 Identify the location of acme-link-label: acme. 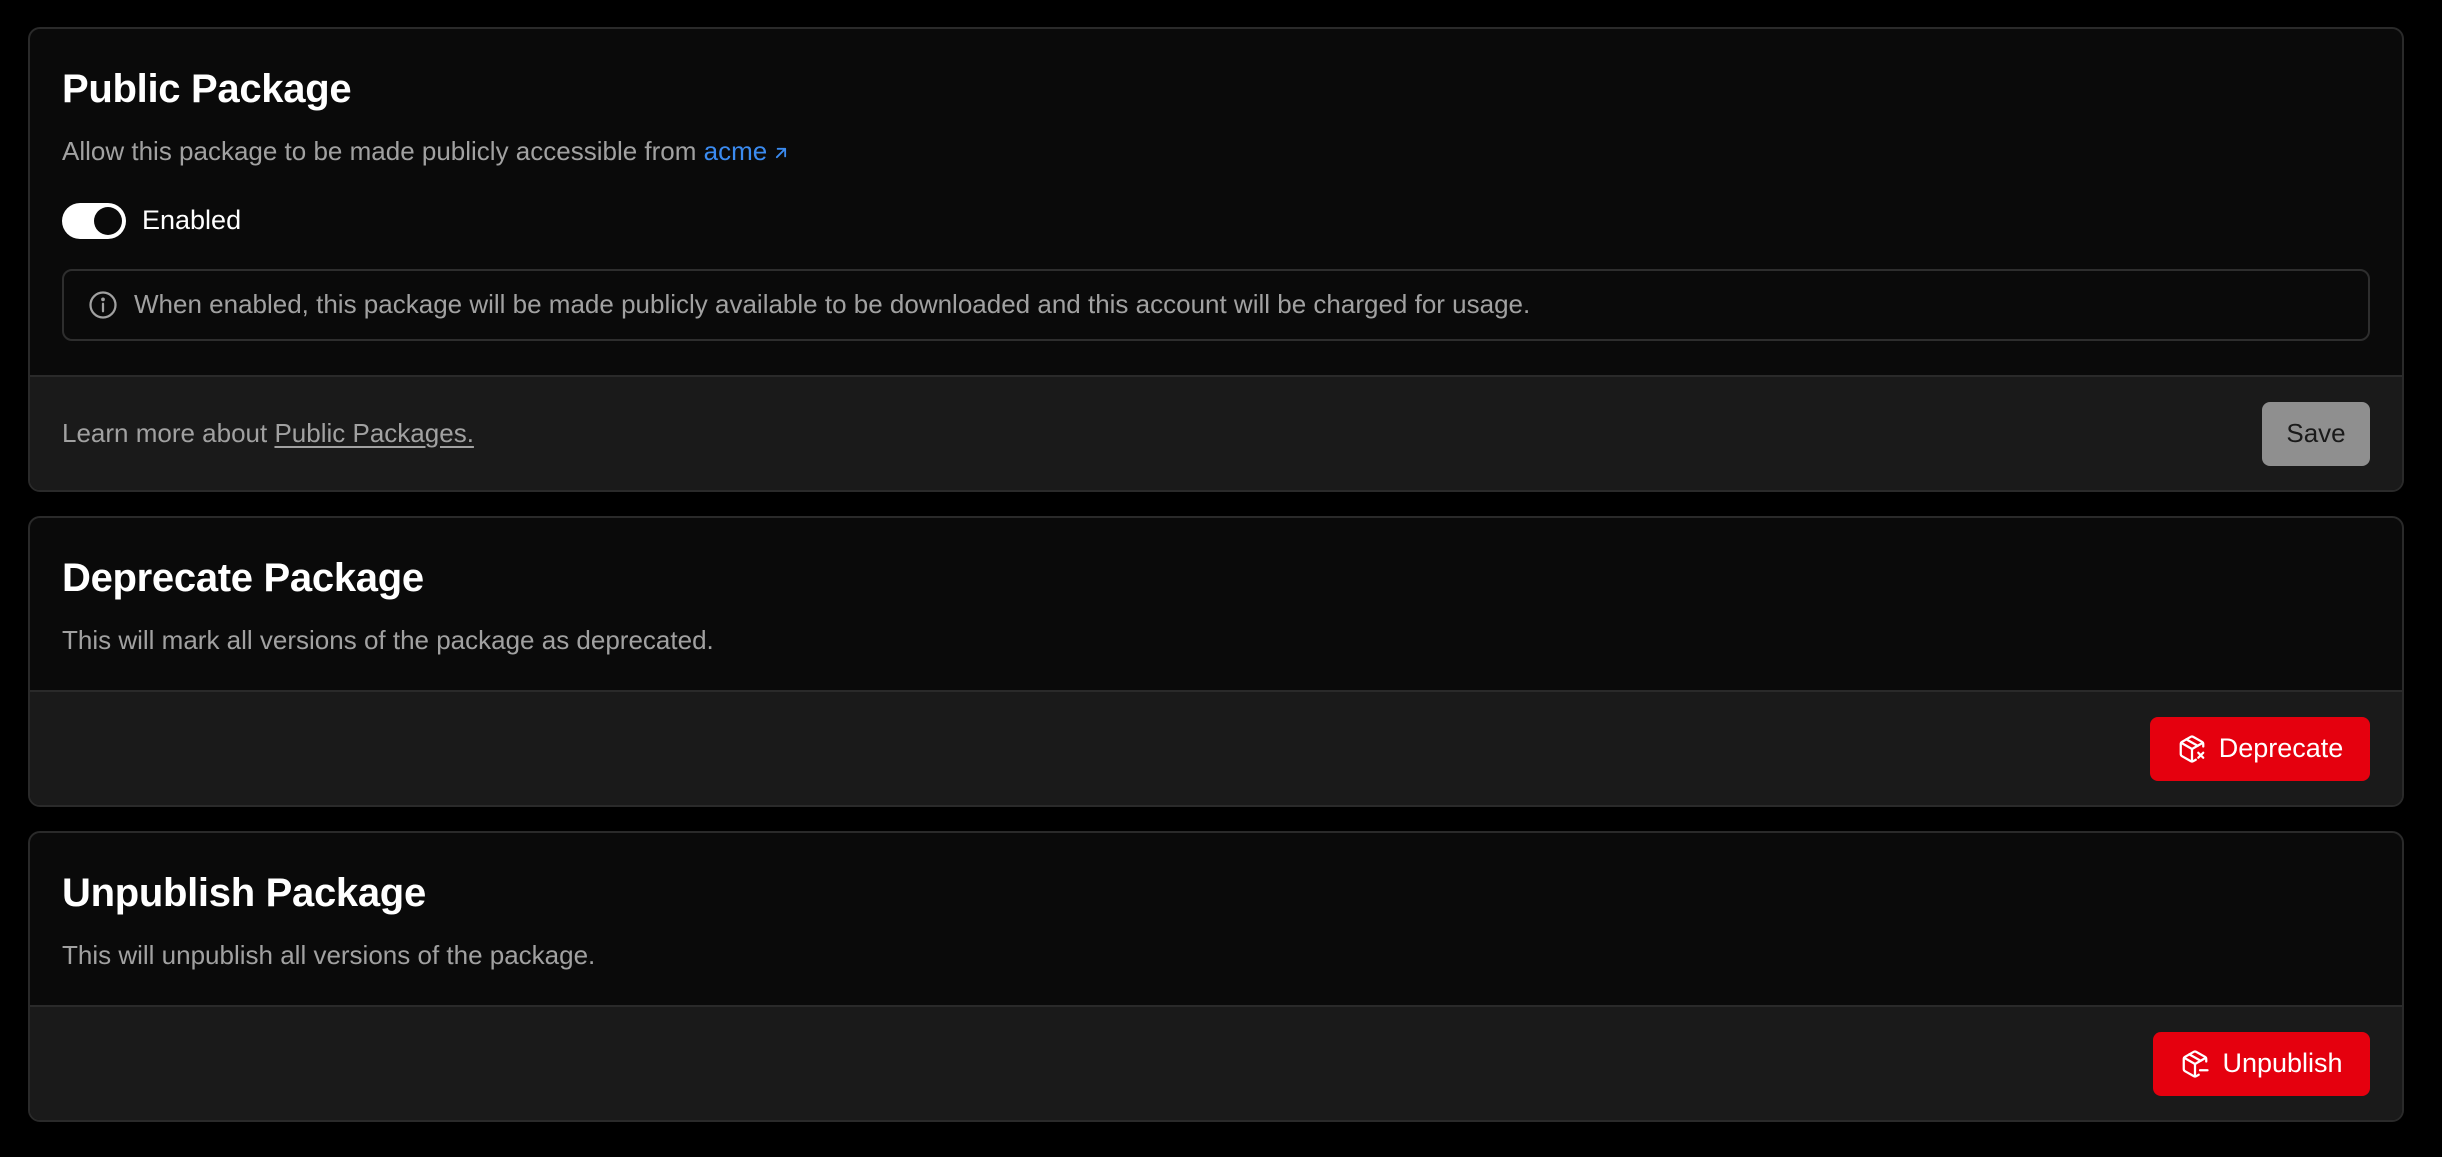
(735, 151).